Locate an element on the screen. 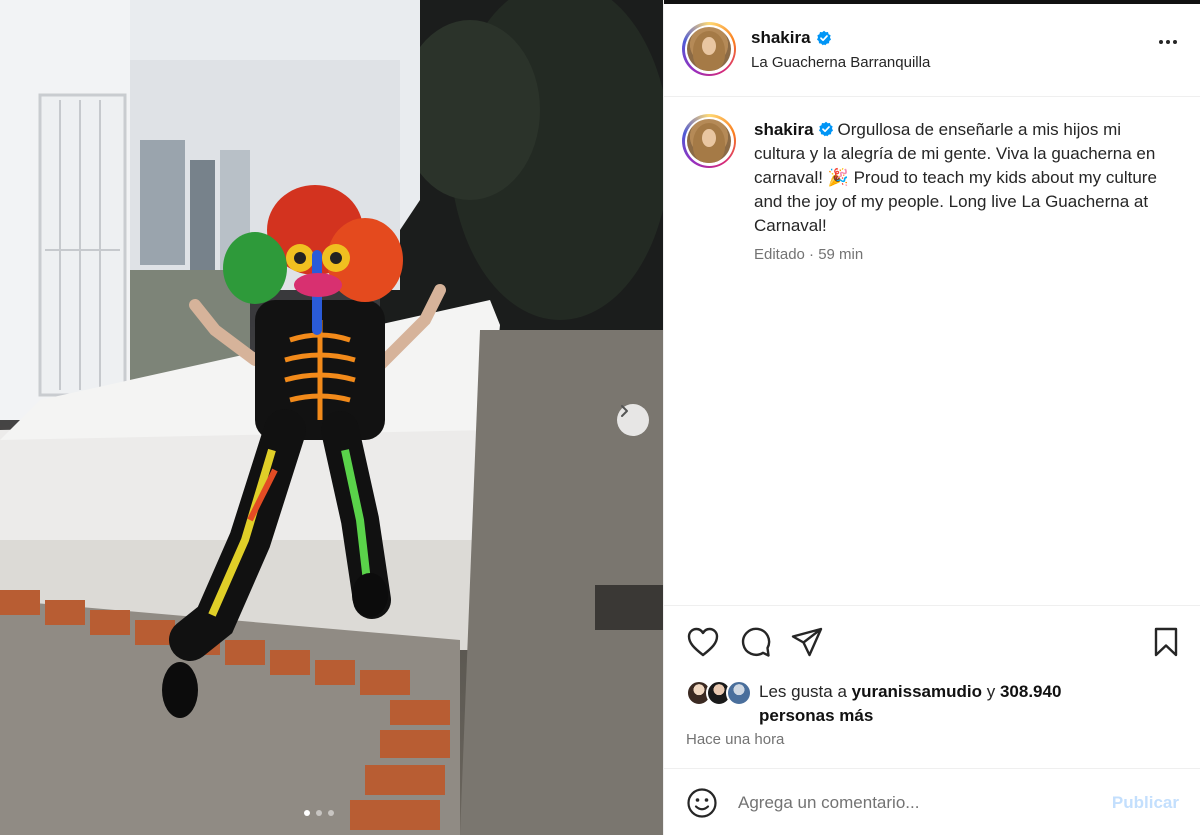  publish-button: Publicar is located at coordinates (1145, 803).